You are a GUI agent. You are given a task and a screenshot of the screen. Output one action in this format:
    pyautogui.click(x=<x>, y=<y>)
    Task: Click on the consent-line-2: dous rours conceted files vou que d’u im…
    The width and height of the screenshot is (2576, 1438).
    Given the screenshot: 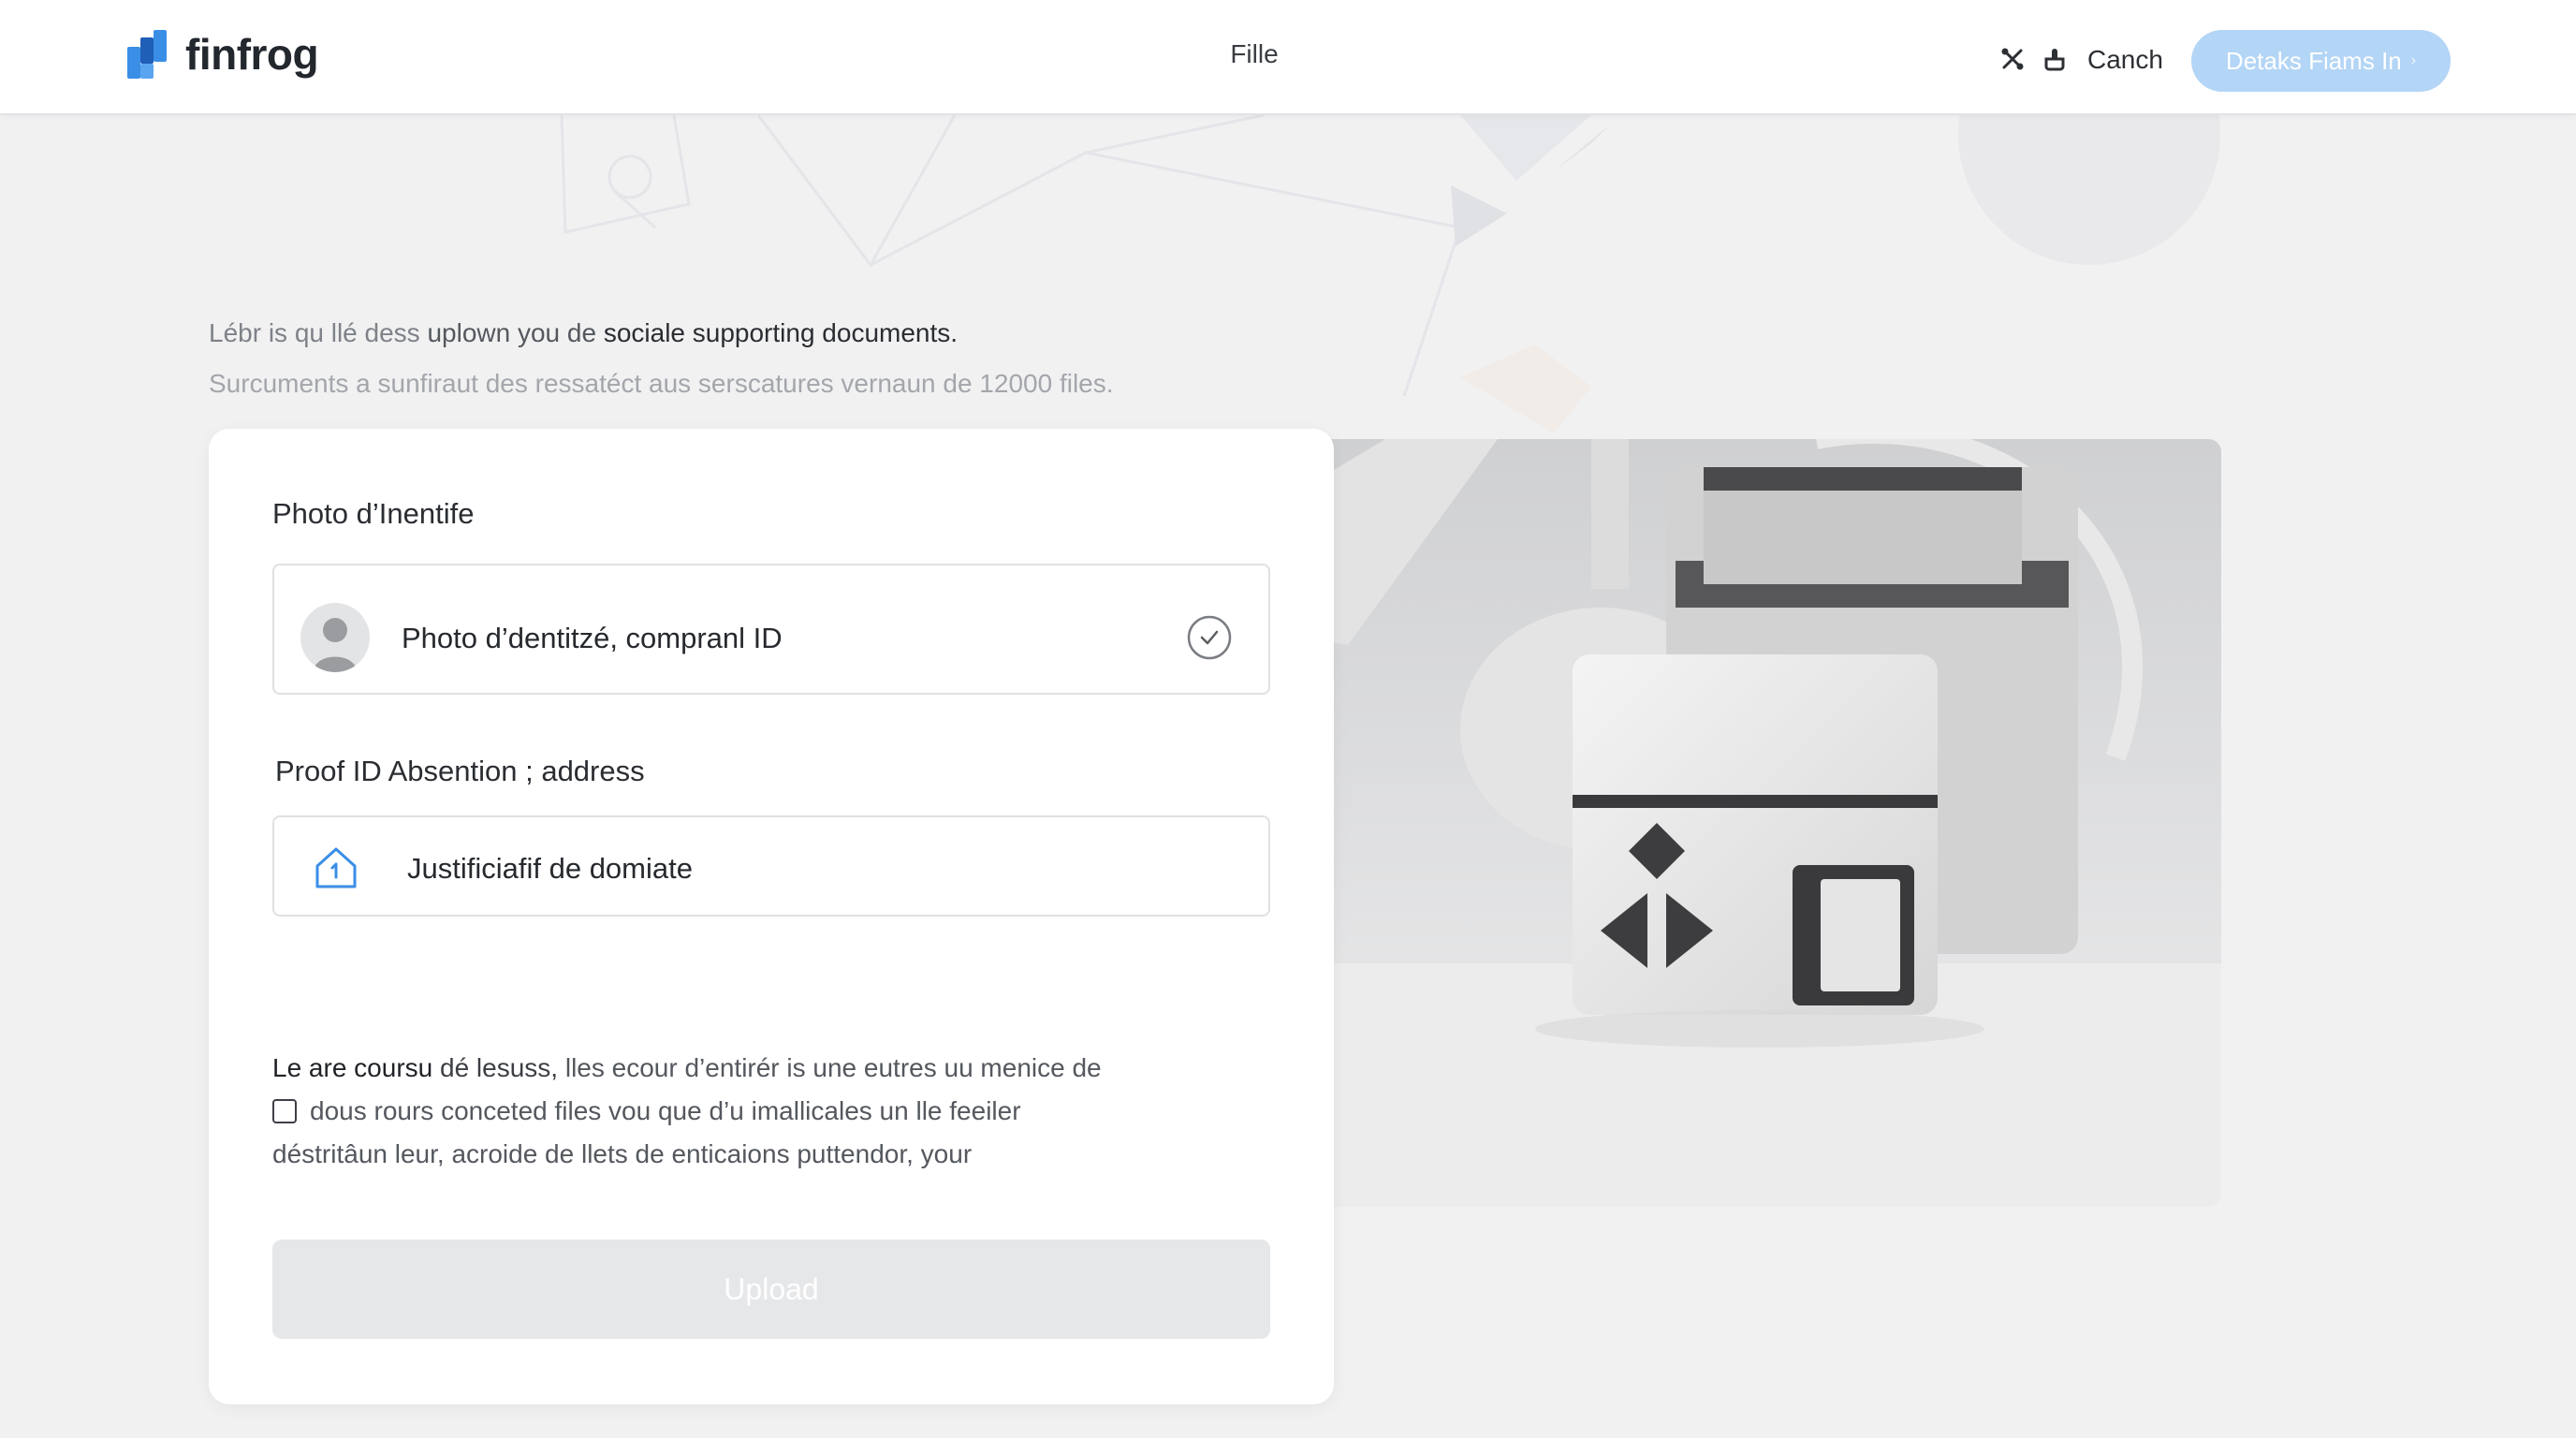 What is the action you would take?
    pyautogui.click(x=740, y=1111)
    